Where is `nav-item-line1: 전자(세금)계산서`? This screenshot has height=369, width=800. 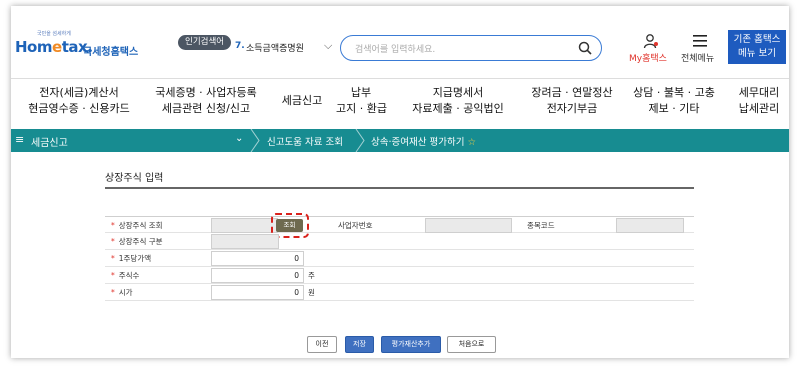
nav-item-line1: 전자(세금)계산서 is located at coordinates (79, 92).